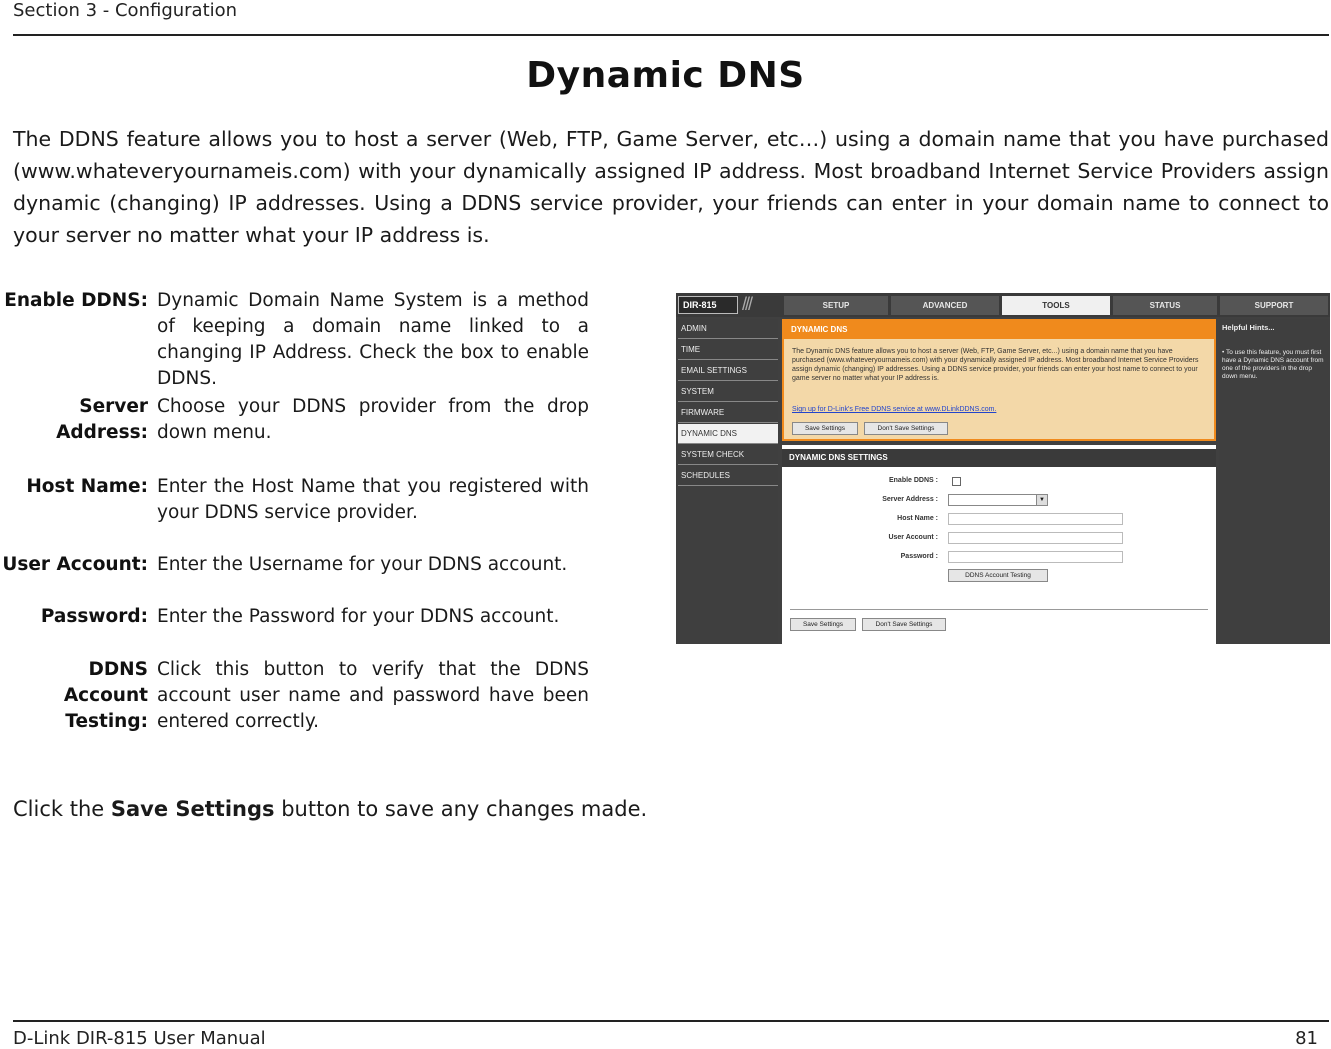 The width and height of the screenshot is (1331, 1049). Describe the element at coordinates (1035, 557) in the screenshot. I see `password-input` at that location.